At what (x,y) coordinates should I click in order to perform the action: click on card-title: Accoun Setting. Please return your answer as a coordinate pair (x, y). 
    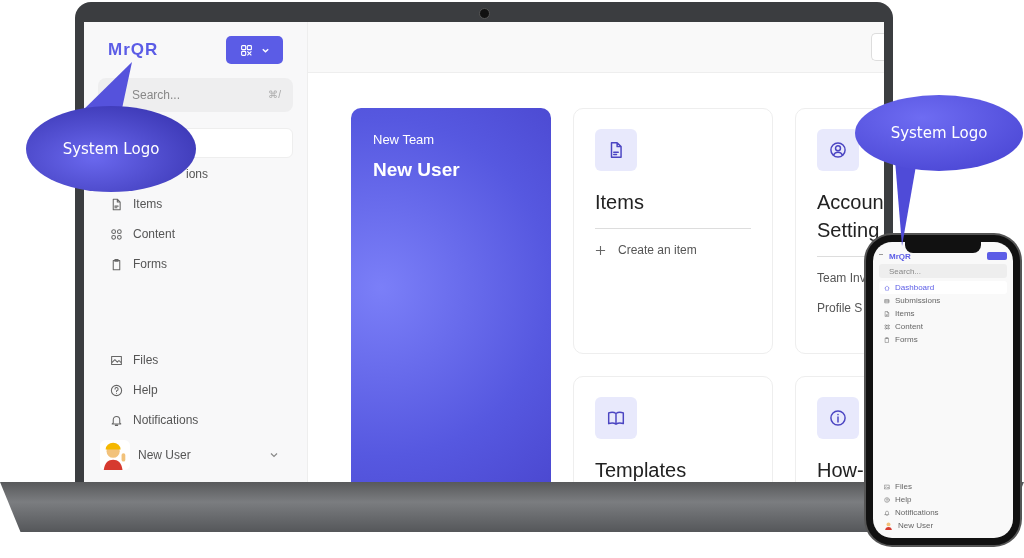
    Looking at the image, I should click on (850, 216).